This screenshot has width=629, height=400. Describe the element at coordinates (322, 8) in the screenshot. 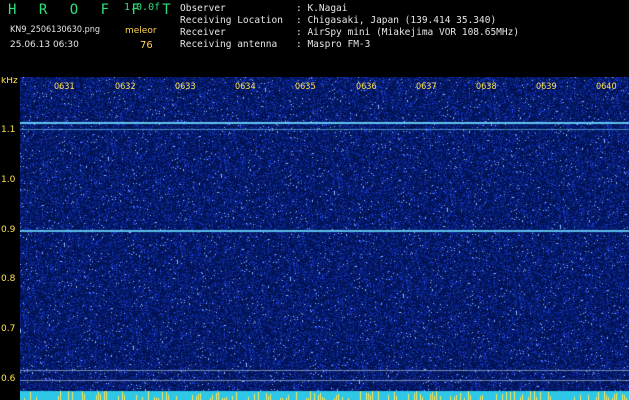

I see `observer-value: : K.Nagai` at that location.